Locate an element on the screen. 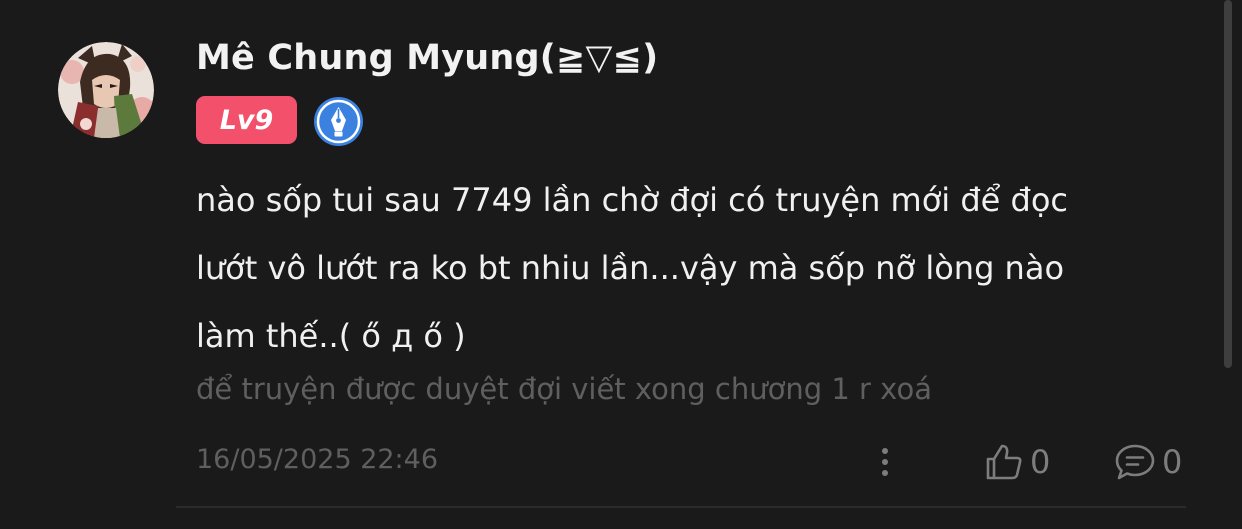 This screenshot has height=529, width=1242. more-options-button is located at coordinates (885, 462).